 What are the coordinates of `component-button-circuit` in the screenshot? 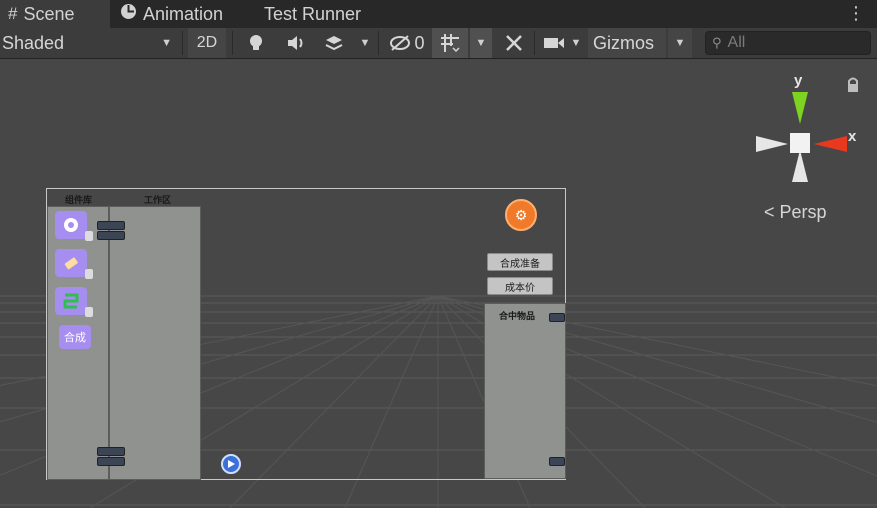 It's located at (71, 301).